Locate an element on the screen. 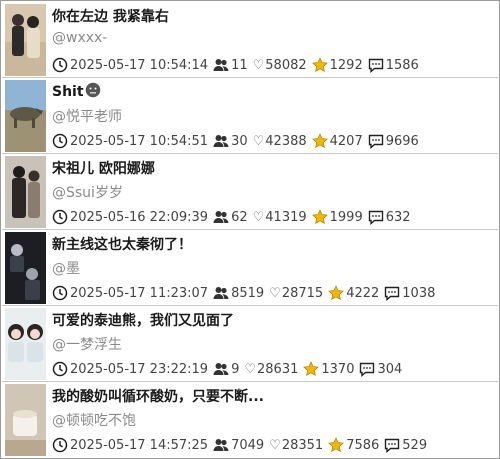 The image size is (500, 459). neutral-face-icon is located at coordinates (92, 90).